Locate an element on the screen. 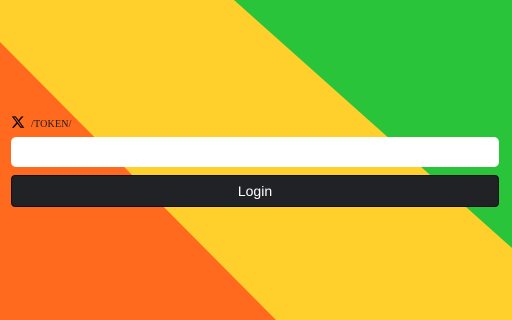 The image size is (512, 320). token-input is located at coordinates (255, 152).